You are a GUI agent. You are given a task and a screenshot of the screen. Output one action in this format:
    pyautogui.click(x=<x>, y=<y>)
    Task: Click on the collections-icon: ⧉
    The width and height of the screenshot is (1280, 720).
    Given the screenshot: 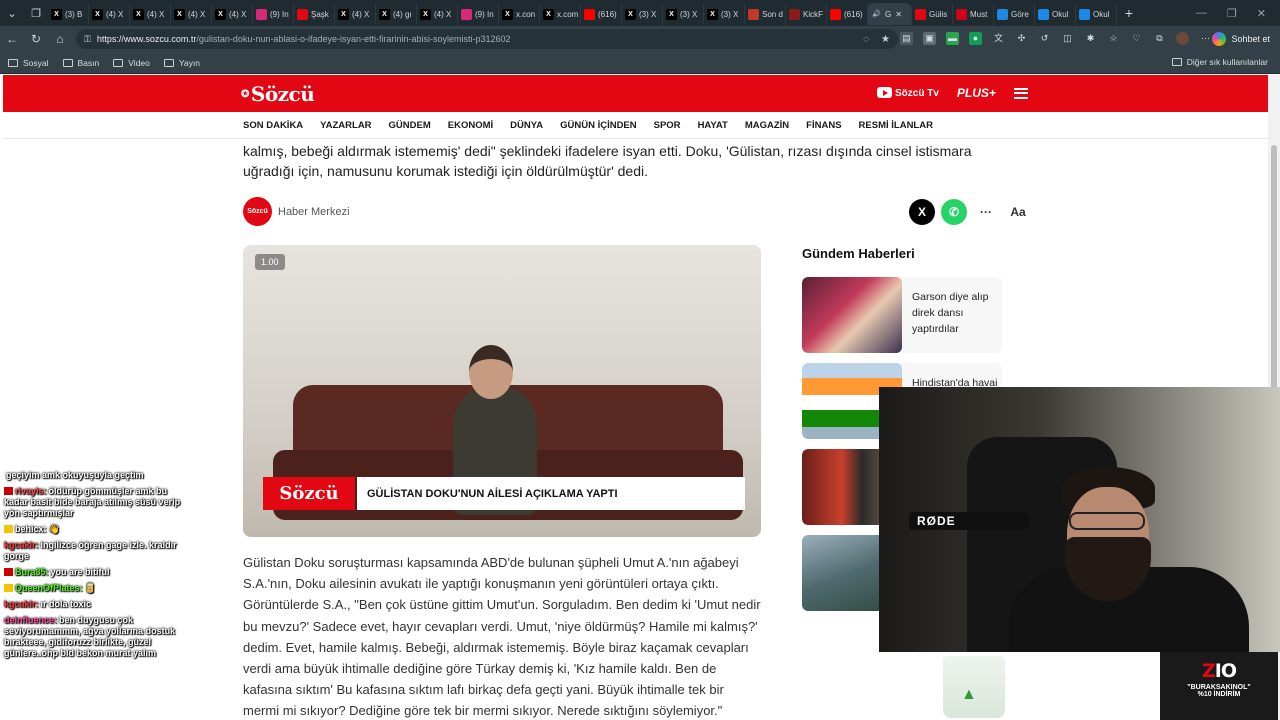 What is the action you would take?
    pyautogui.click(x=1159, y=38)
    